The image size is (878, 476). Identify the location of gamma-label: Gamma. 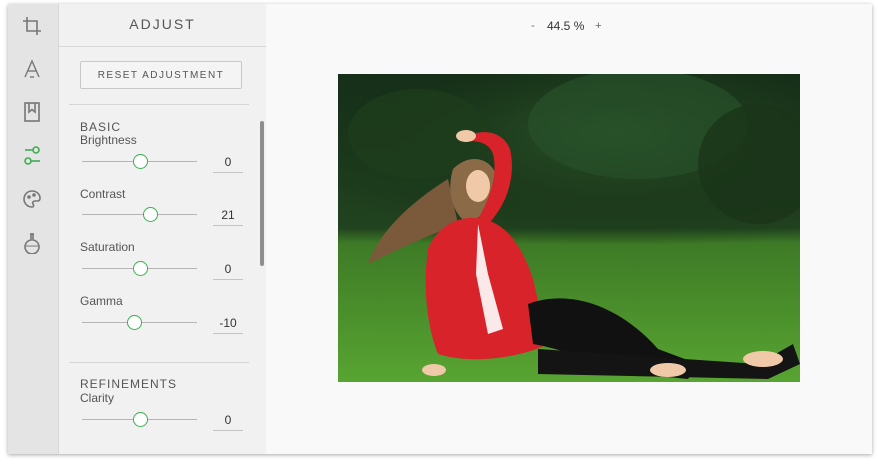
(101, 301).